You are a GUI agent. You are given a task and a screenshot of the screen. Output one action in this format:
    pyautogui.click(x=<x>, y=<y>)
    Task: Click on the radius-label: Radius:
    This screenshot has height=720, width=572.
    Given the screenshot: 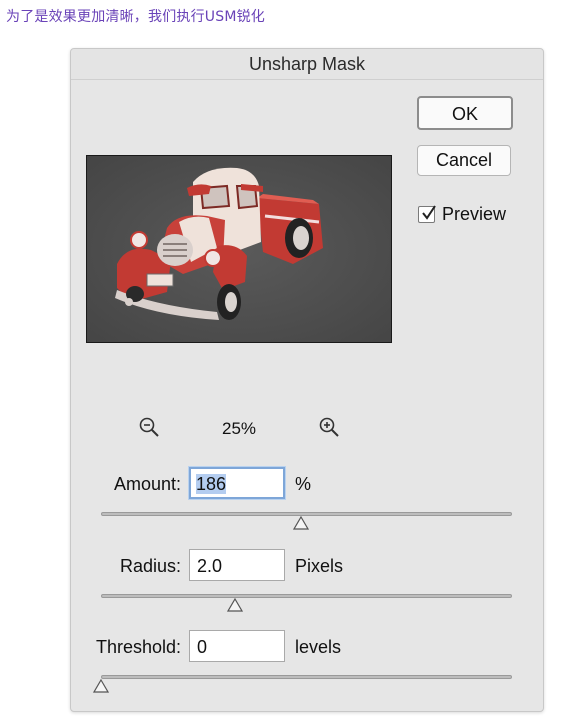 What is the action you would take?
    pyautogui.click(x=150, y=566)
    